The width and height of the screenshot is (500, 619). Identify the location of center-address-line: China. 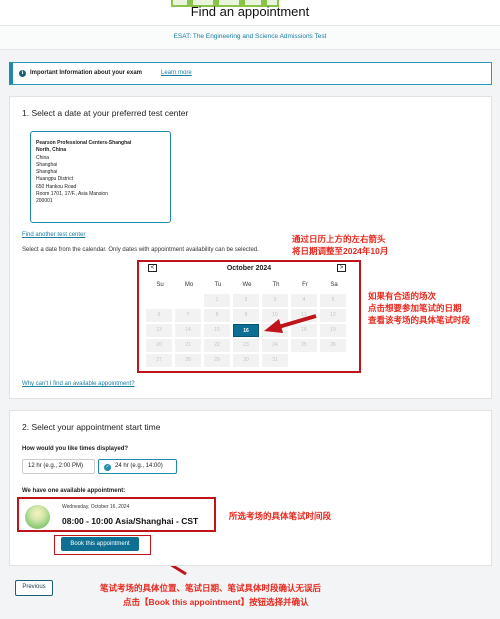
(43, 157).